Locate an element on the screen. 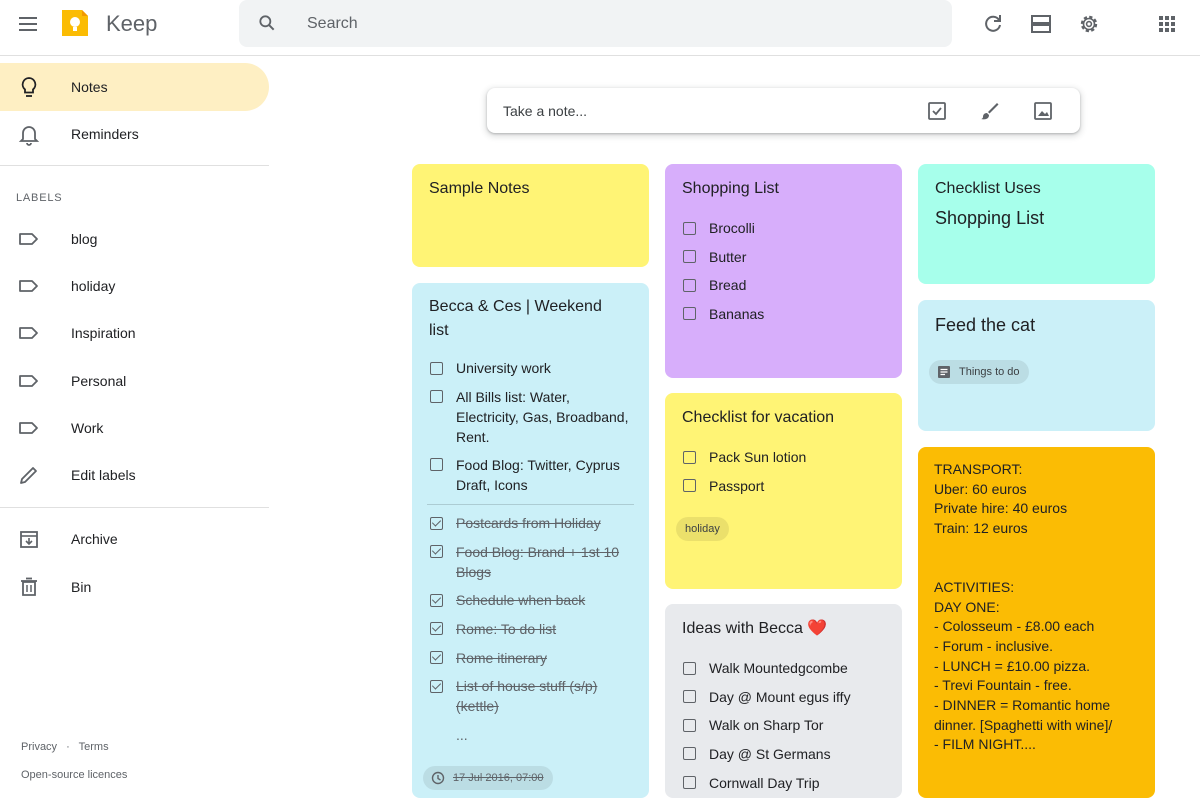  app-name: Keep is located at coordinates (132, 23).